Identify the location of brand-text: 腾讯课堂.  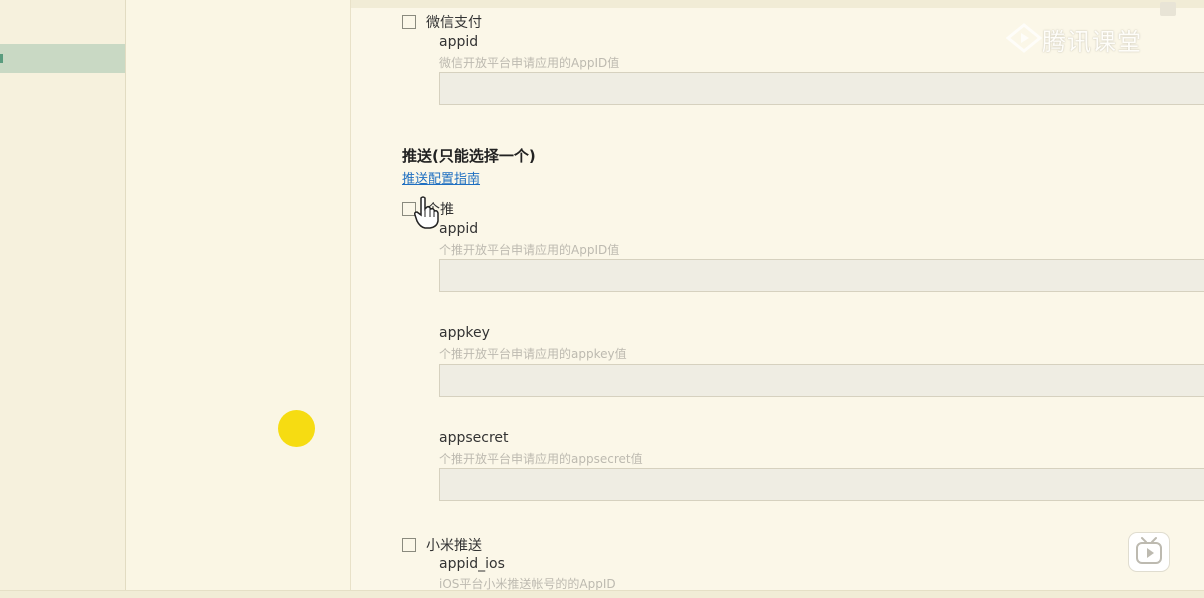
(1092, 42).